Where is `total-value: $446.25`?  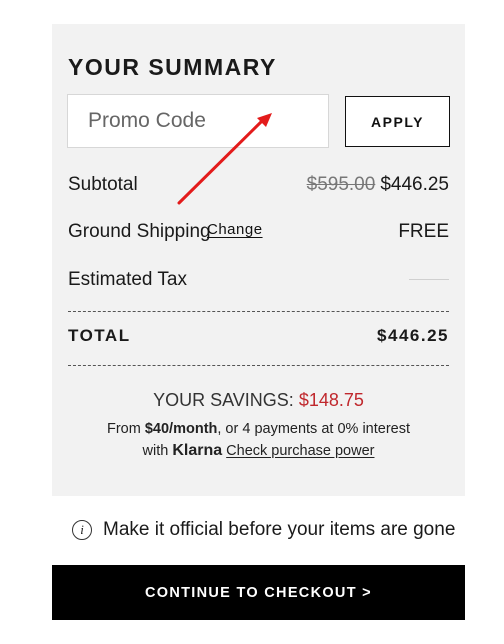
total-value: $446.25 is located at coordinates (413, 335).